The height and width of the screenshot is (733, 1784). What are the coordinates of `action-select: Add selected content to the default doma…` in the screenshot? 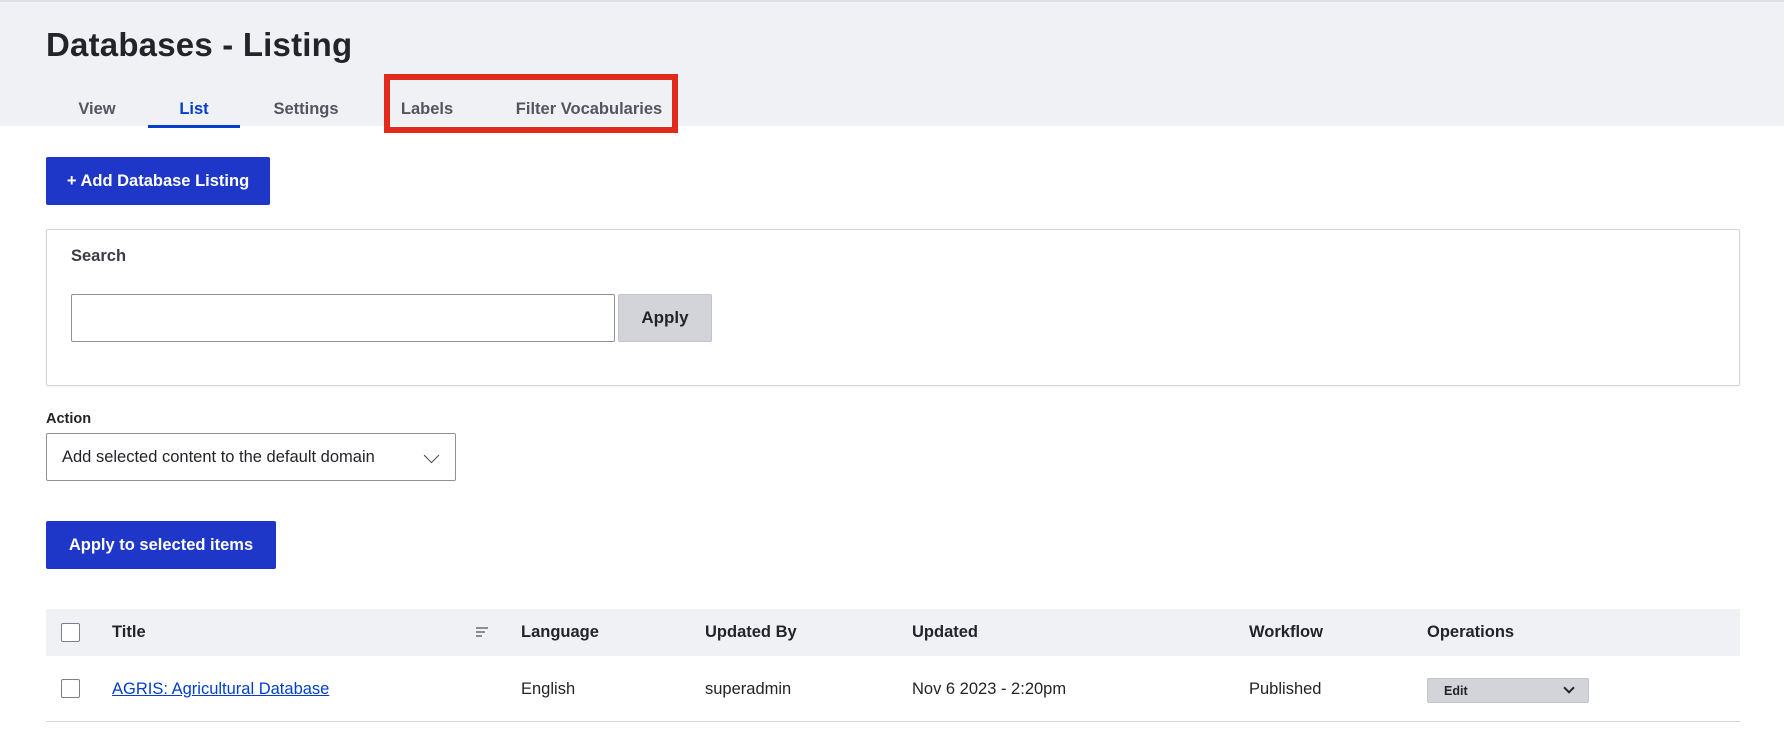 It's located at (251, 457).